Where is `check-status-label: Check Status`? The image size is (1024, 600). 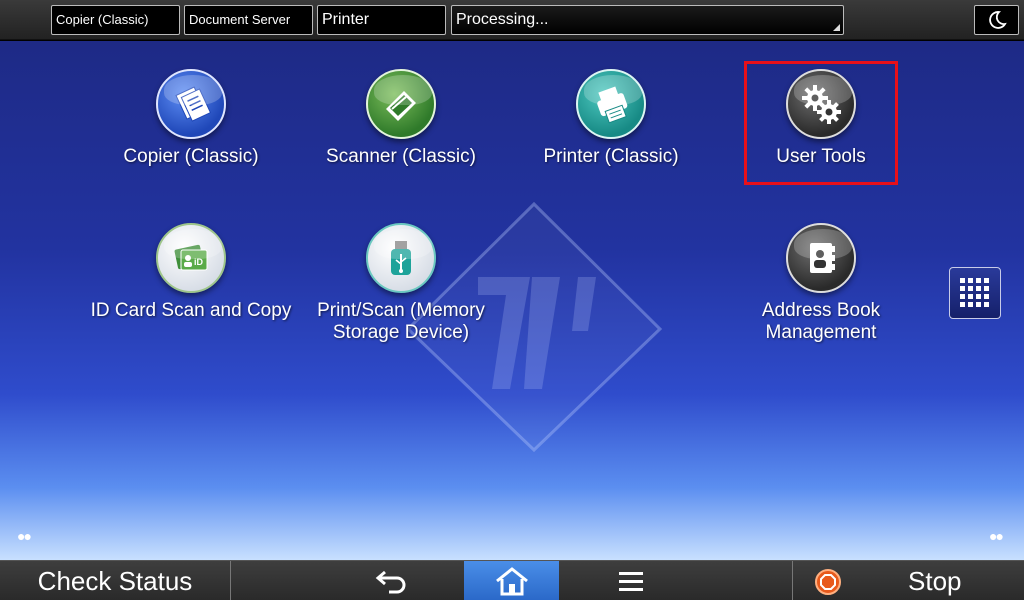
check-status-label: Check Status is located at coordinates (115, 580).